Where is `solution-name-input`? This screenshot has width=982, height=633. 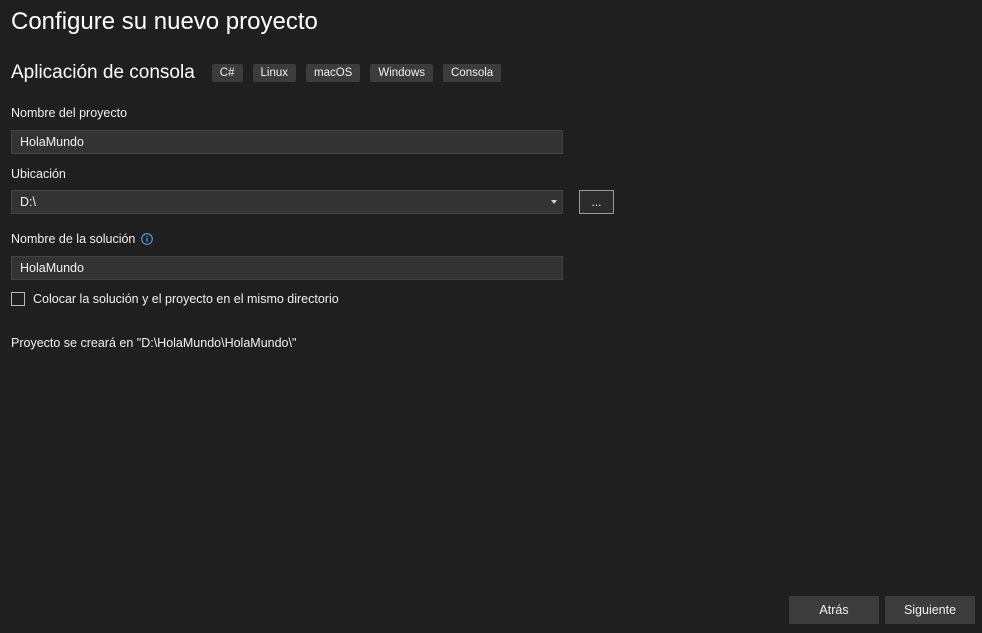 solution-name-input is located at coordinates (287, 268).